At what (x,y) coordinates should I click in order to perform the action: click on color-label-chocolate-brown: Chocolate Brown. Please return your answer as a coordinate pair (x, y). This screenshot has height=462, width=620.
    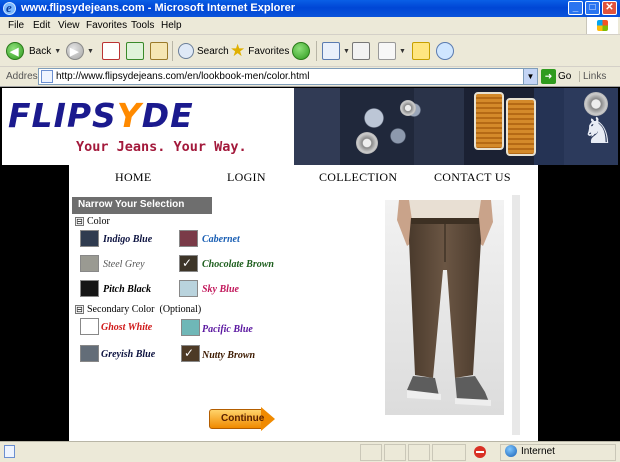
    Looking at the image, I should click on (238, 264).